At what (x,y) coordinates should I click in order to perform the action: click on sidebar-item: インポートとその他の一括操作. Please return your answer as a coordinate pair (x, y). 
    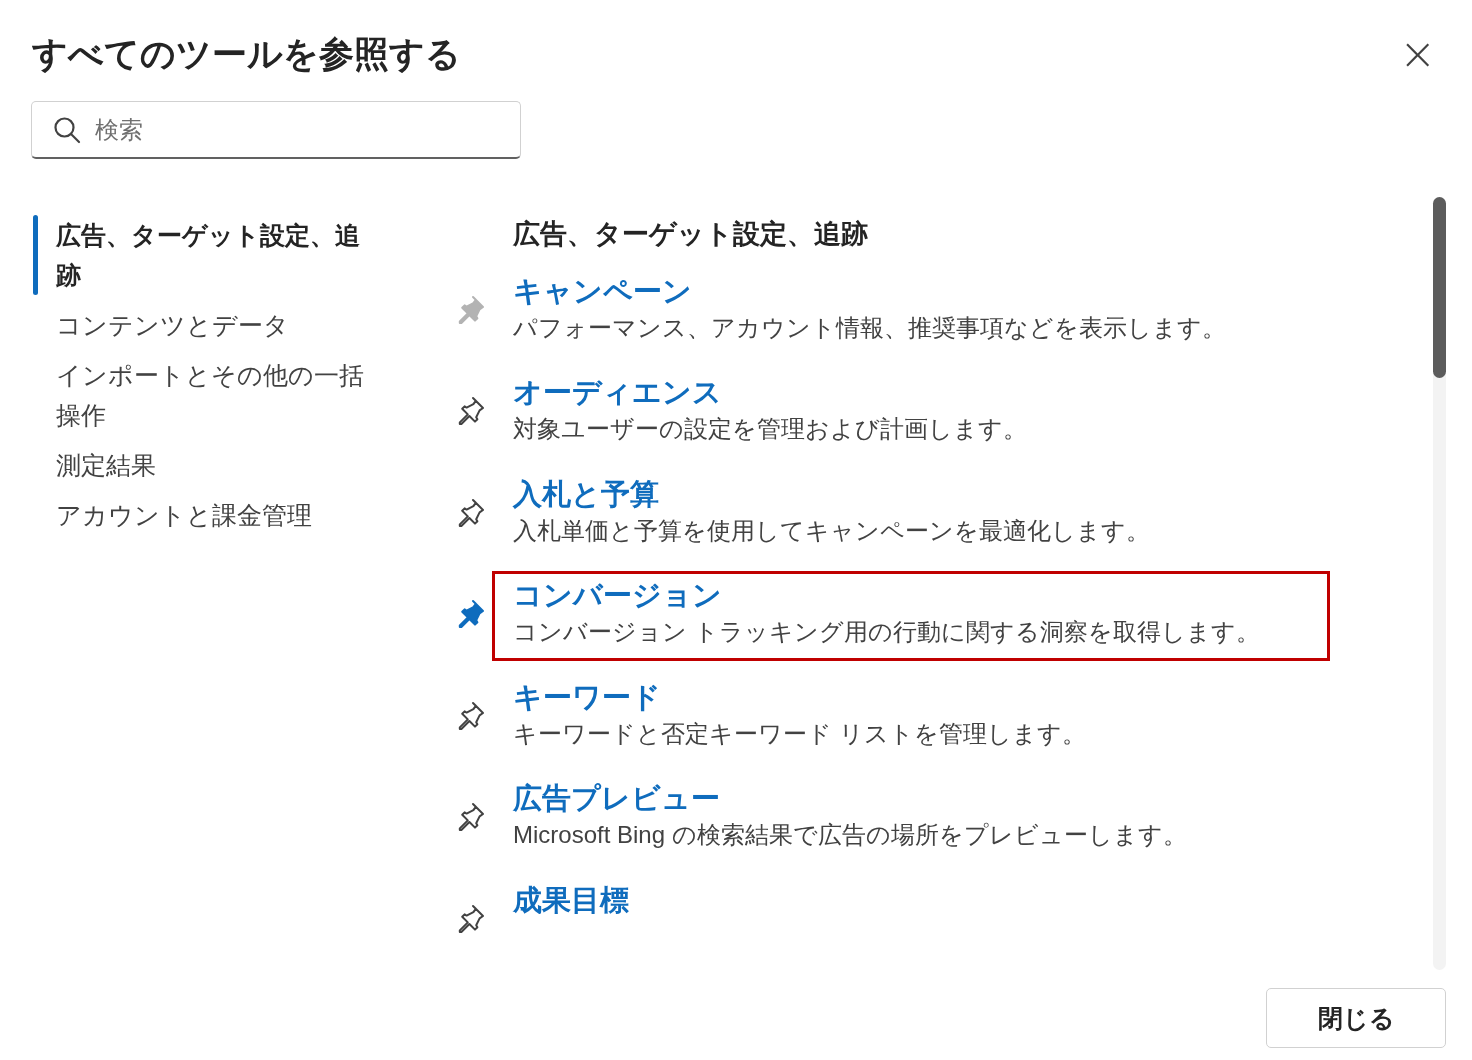
    Looking at the image, I should click on (216, 395).